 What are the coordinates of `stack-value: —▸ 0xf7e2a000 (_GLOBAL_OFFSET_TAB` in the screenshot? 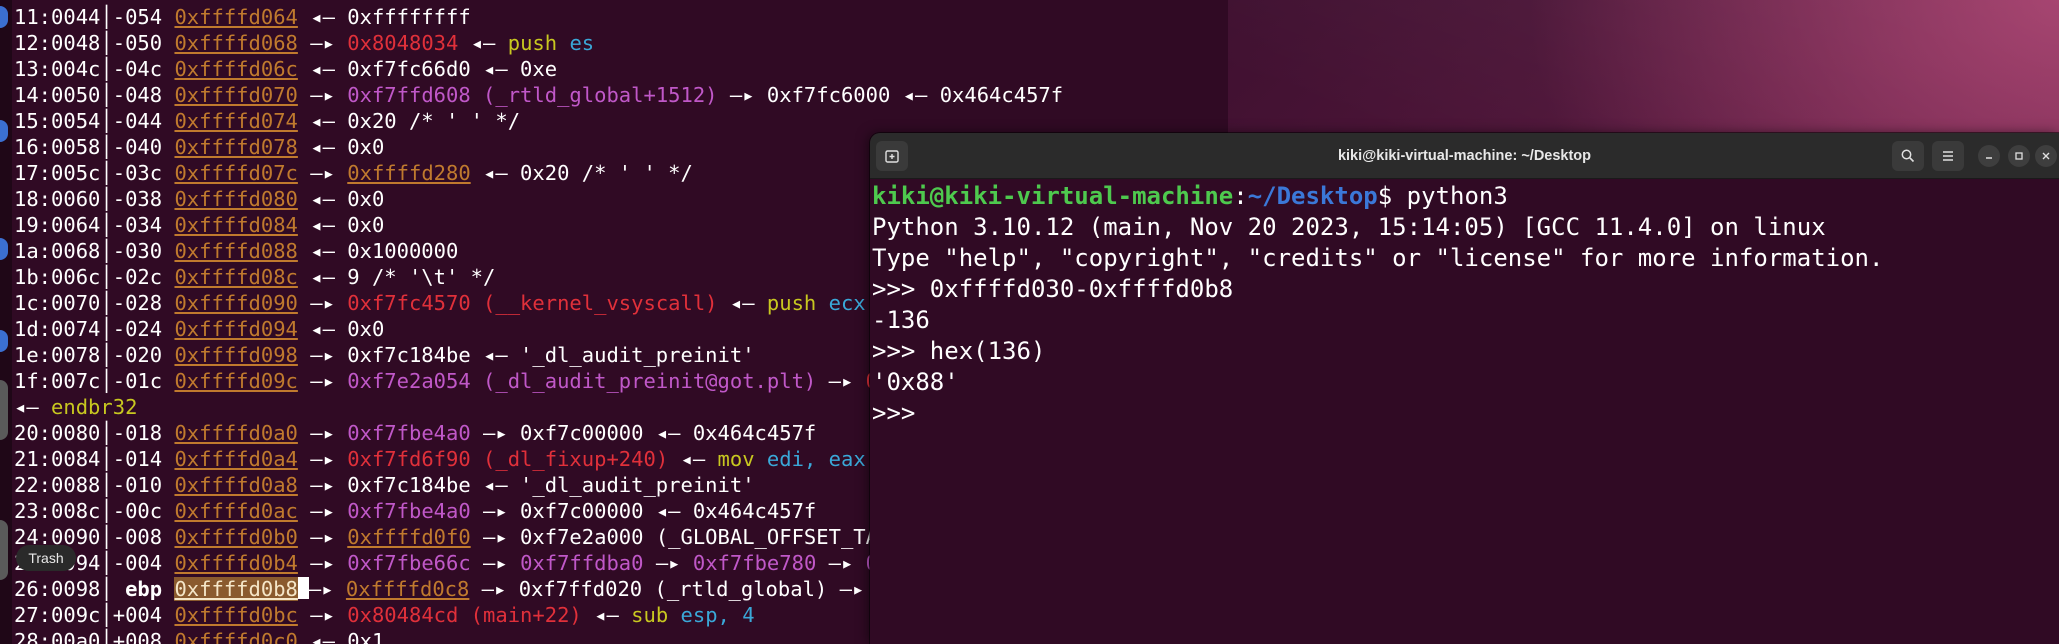 It's located at (680, 537).